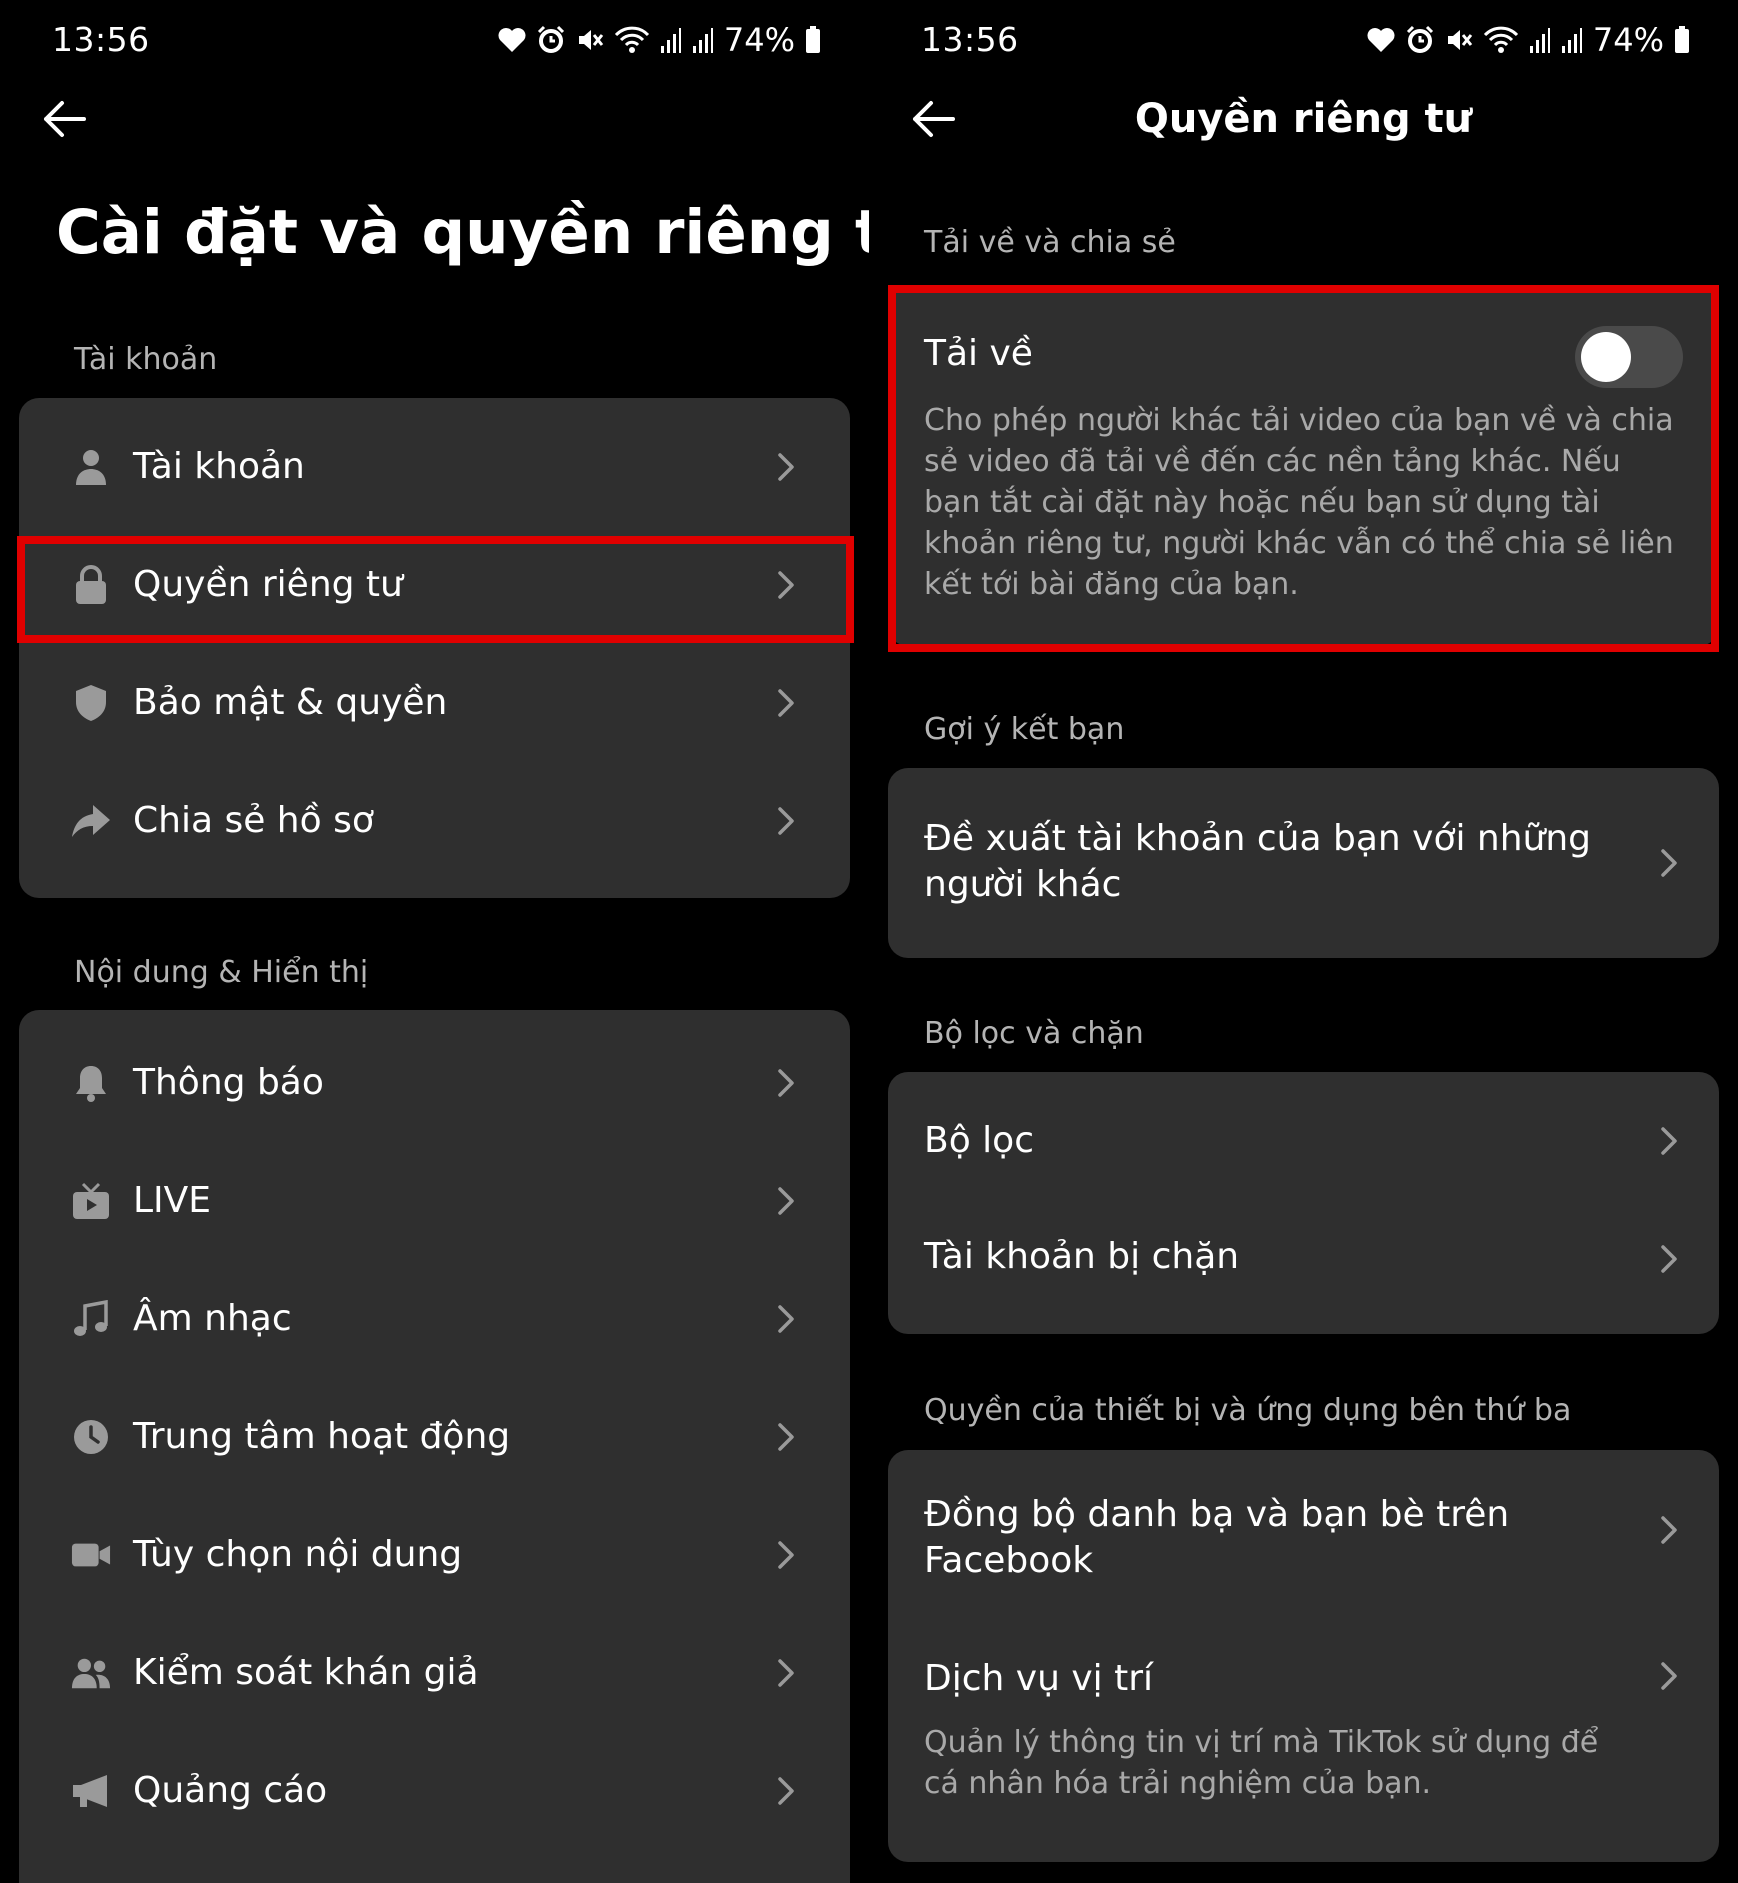  I want to click on menu-item-activity-center: Trung tâm hoạt động, so click(434, 1437).